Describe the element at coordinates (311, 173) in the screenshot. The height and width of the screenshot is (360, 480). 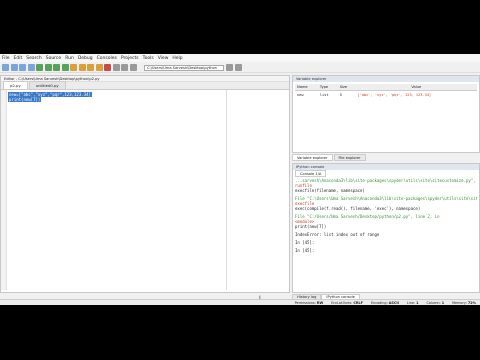
I see `tab-console-1: Console 1/A` at that location.